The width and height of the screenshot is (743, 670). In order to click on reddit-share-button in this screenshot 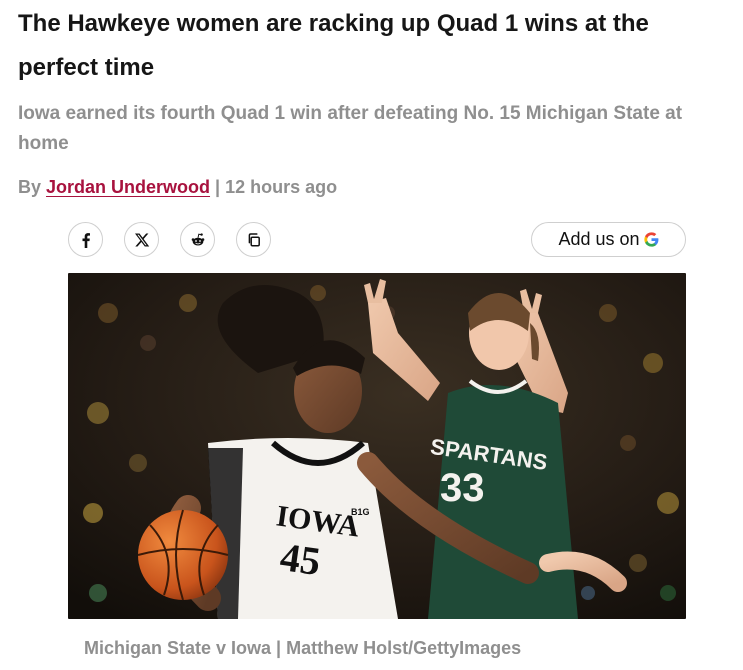, I will do `click(197, 239)`.